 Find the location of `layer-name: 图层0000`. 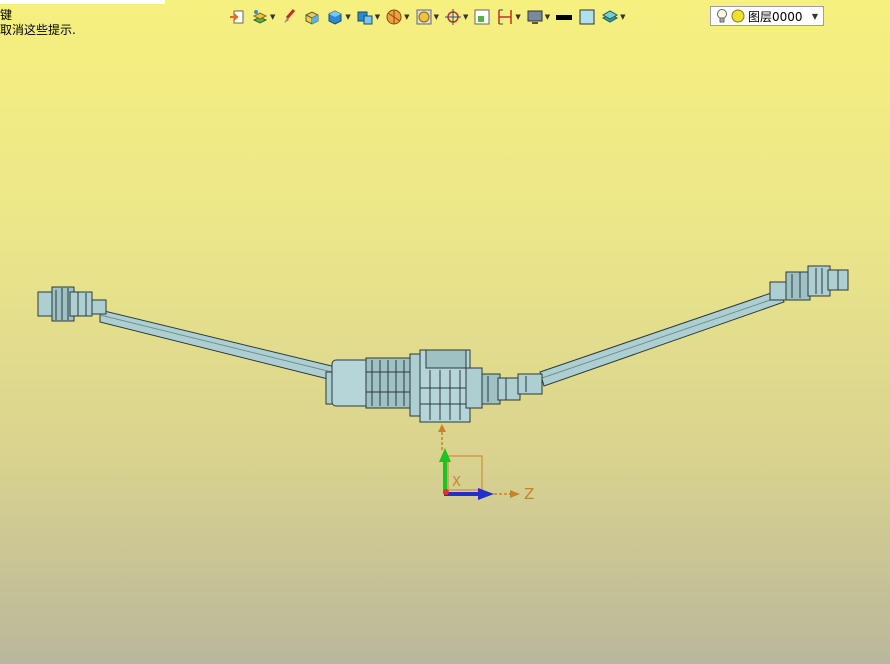

layer-name: 图层0000 is located at coordinates (775, 16).